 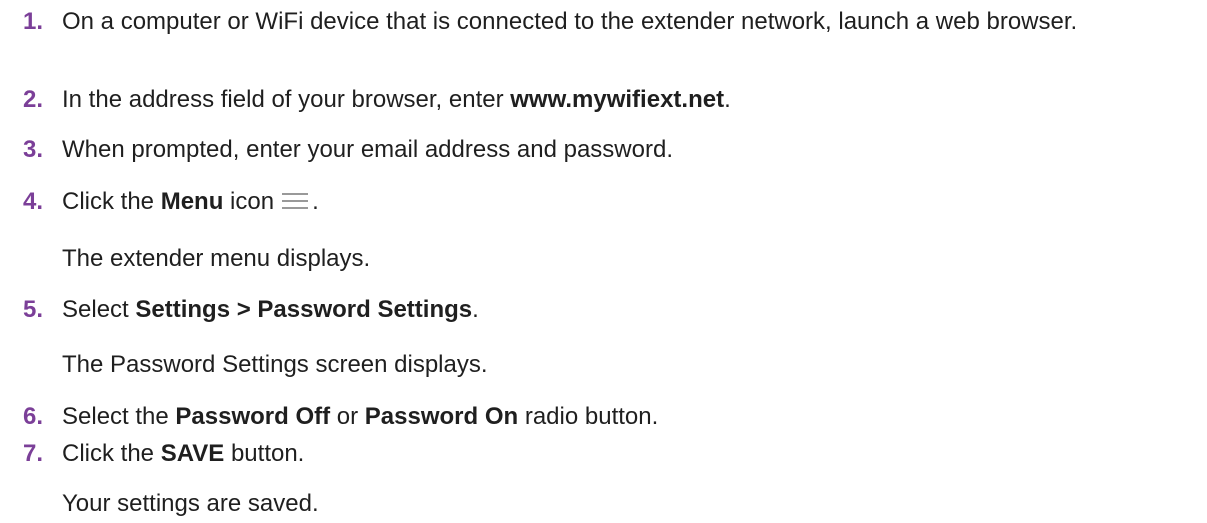 I want to click on hamburger-menu-icon, so click(x=295, y=200).